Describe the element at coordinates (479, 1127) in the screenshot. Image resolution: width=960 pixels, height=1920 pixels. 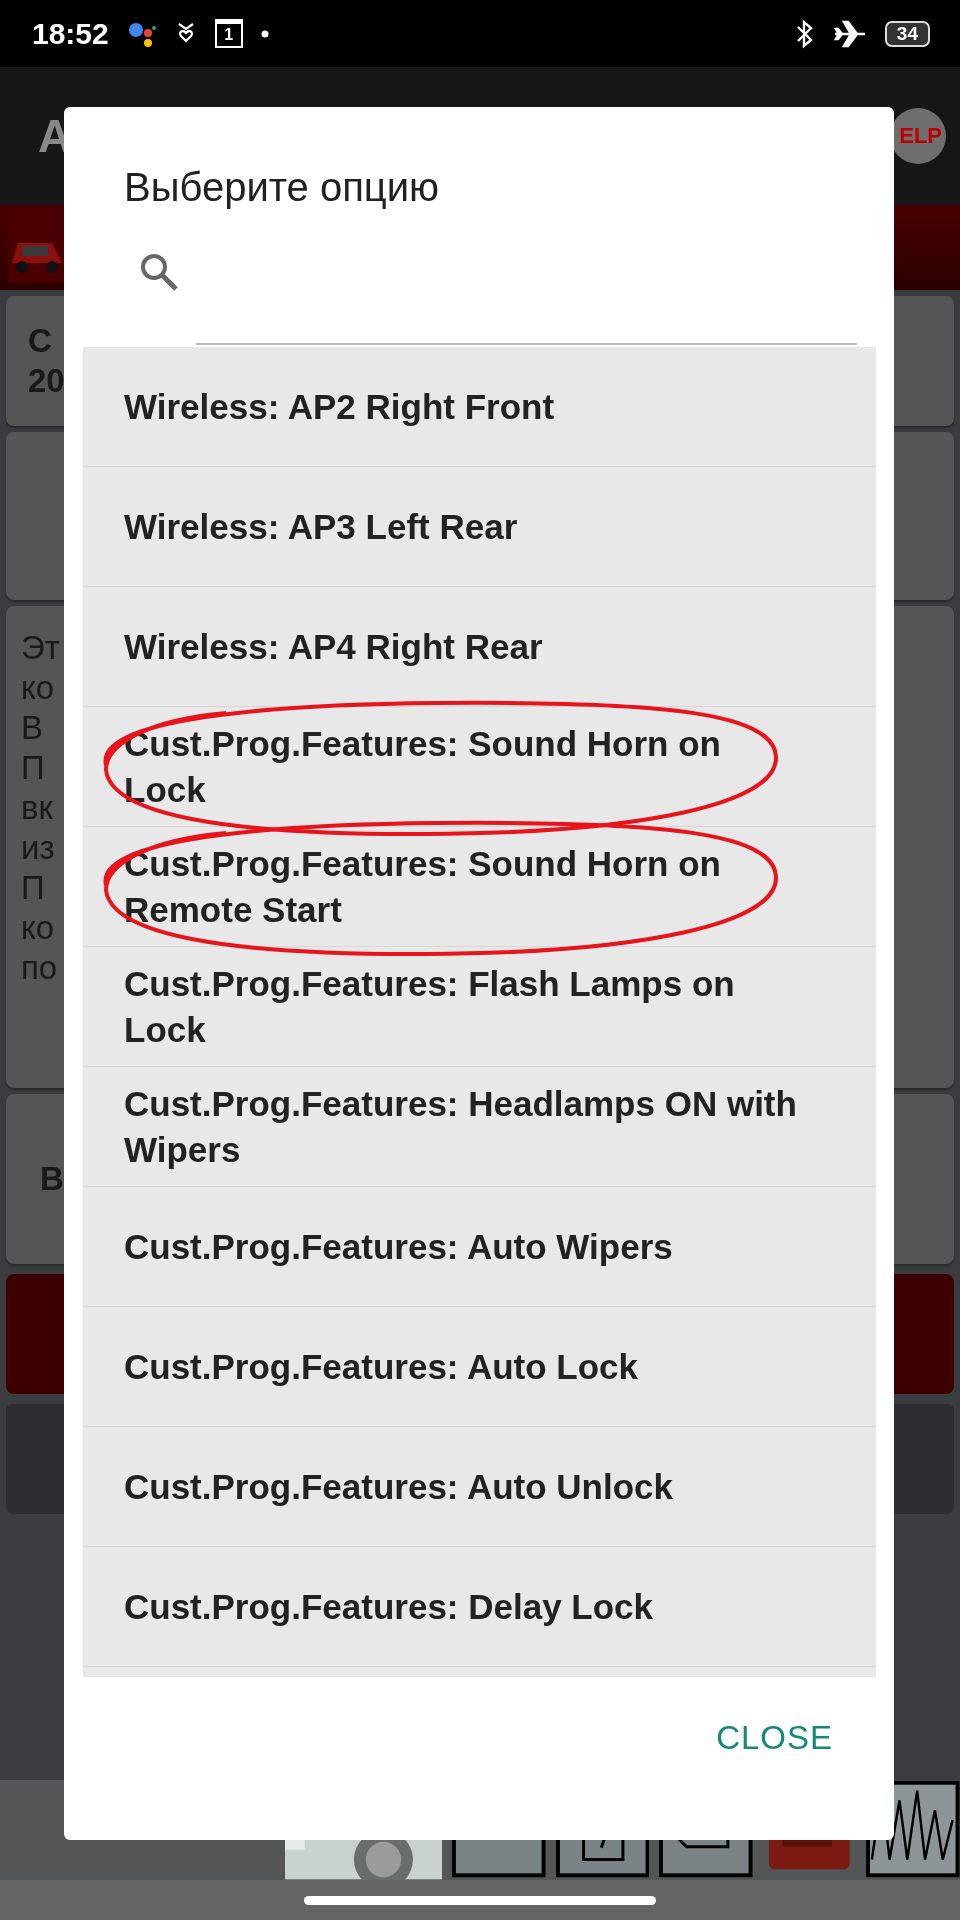
I see `option-item: Cust.Prog.Features: Headlamps ON with Wipers` at that location.